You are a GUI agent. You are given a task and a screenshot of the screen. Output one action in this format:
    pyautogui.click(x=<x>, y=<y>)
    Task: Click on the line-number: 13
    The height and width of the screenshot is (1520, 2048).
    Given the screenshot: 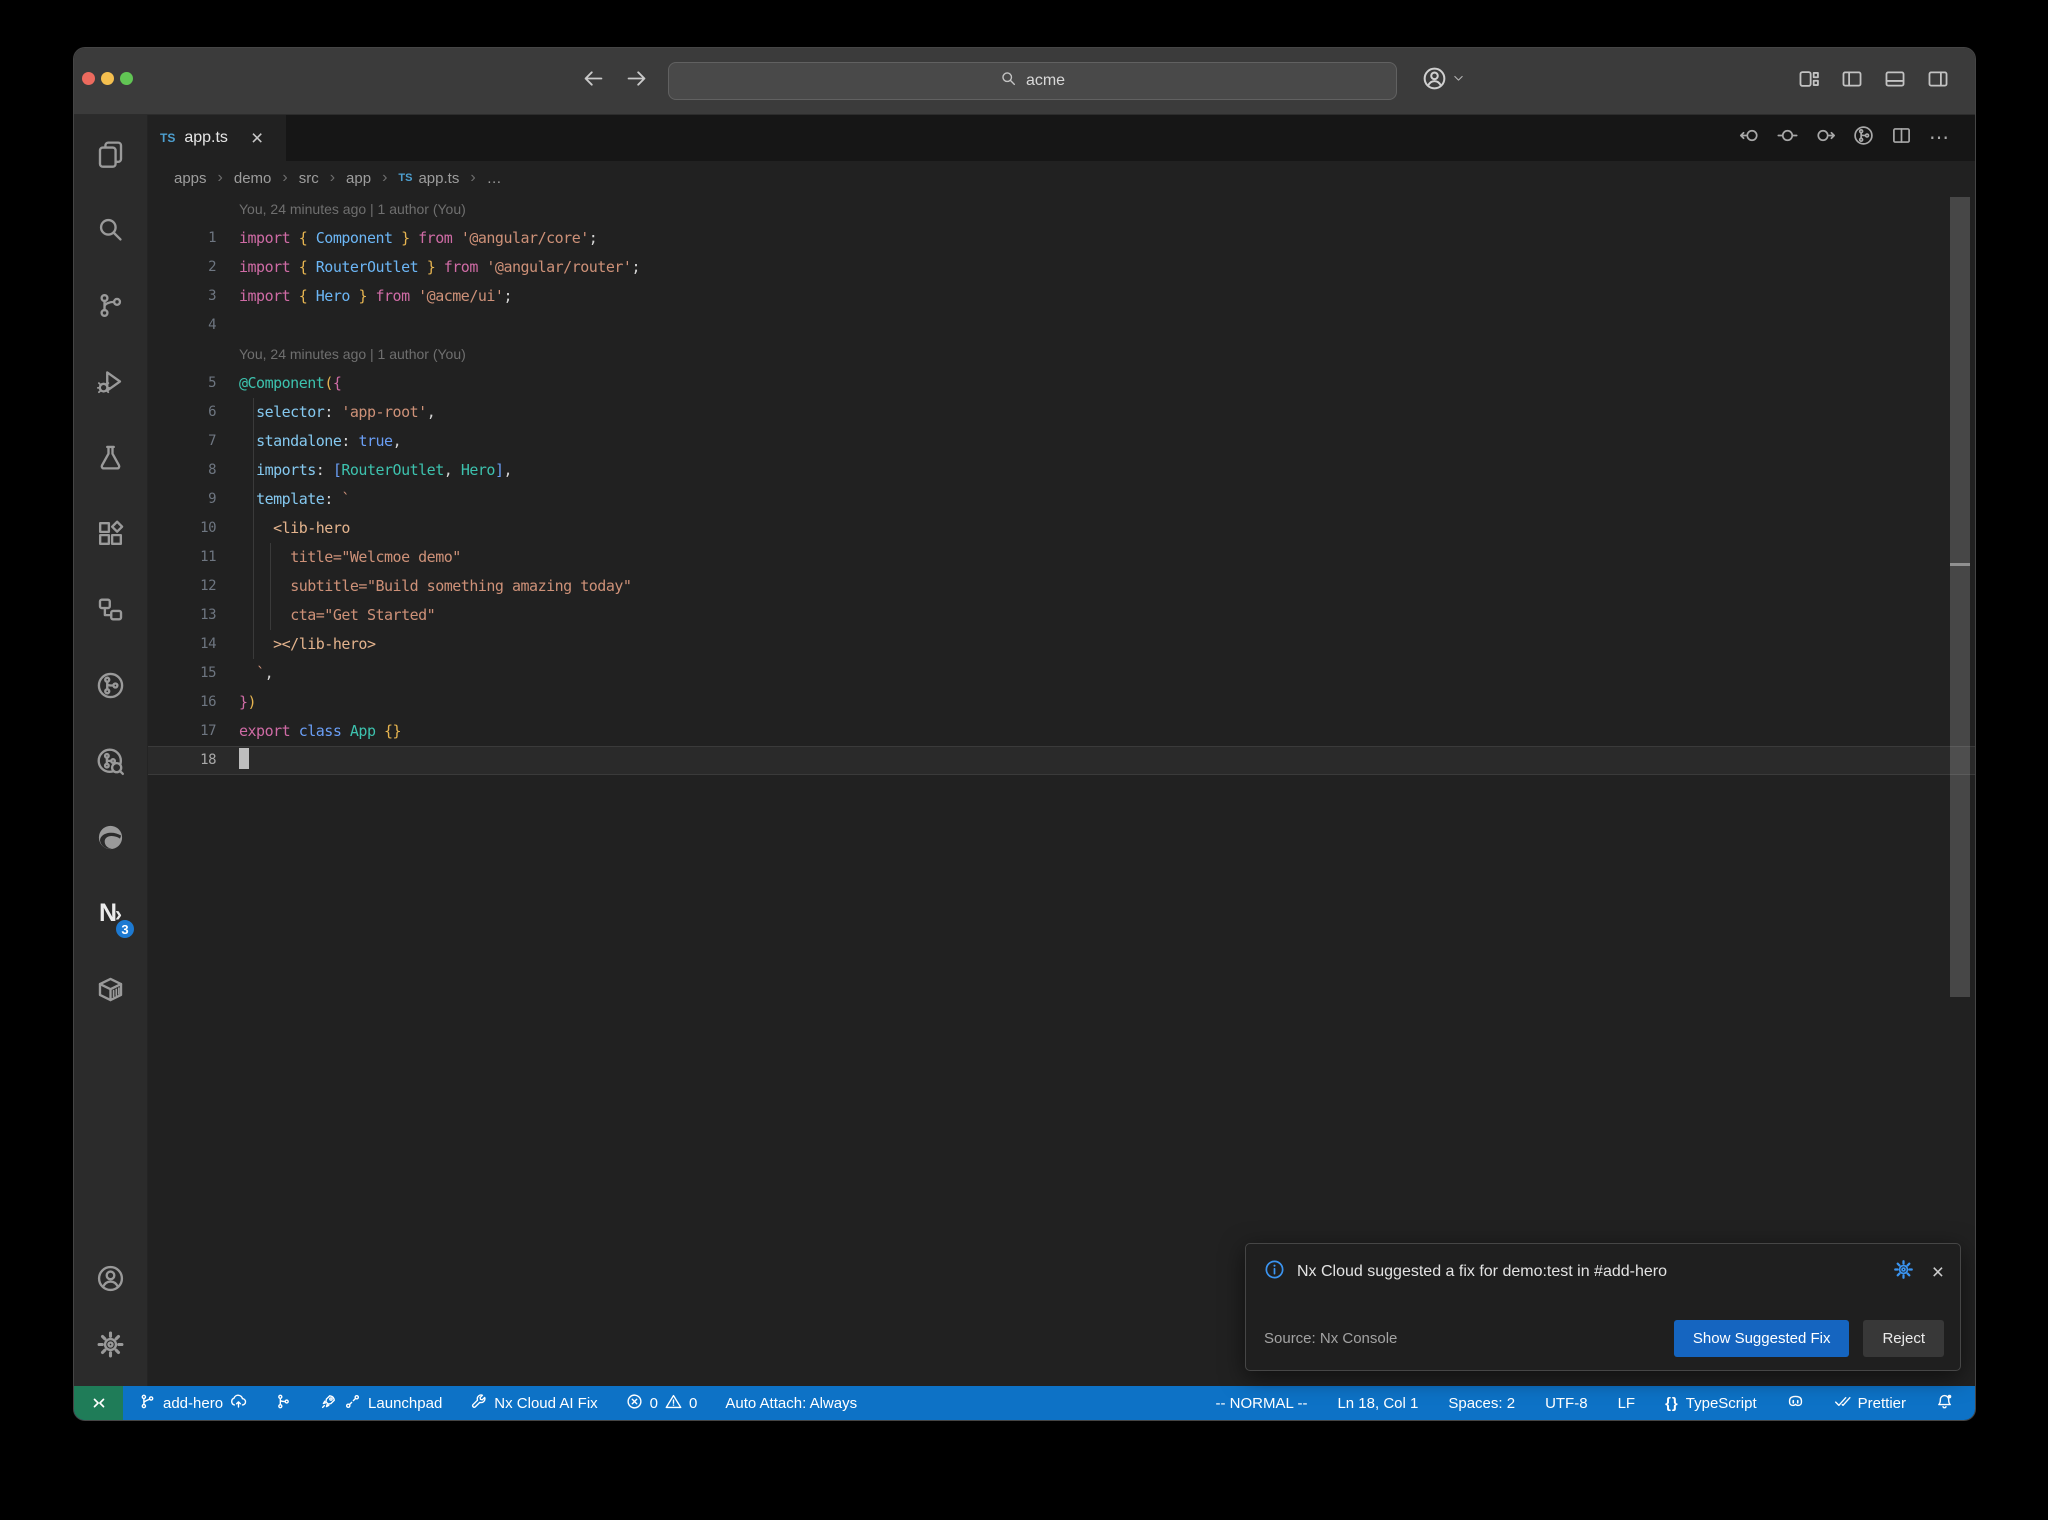 What is the action you would take?
    pyautogui.click(x=193, y=615)
    